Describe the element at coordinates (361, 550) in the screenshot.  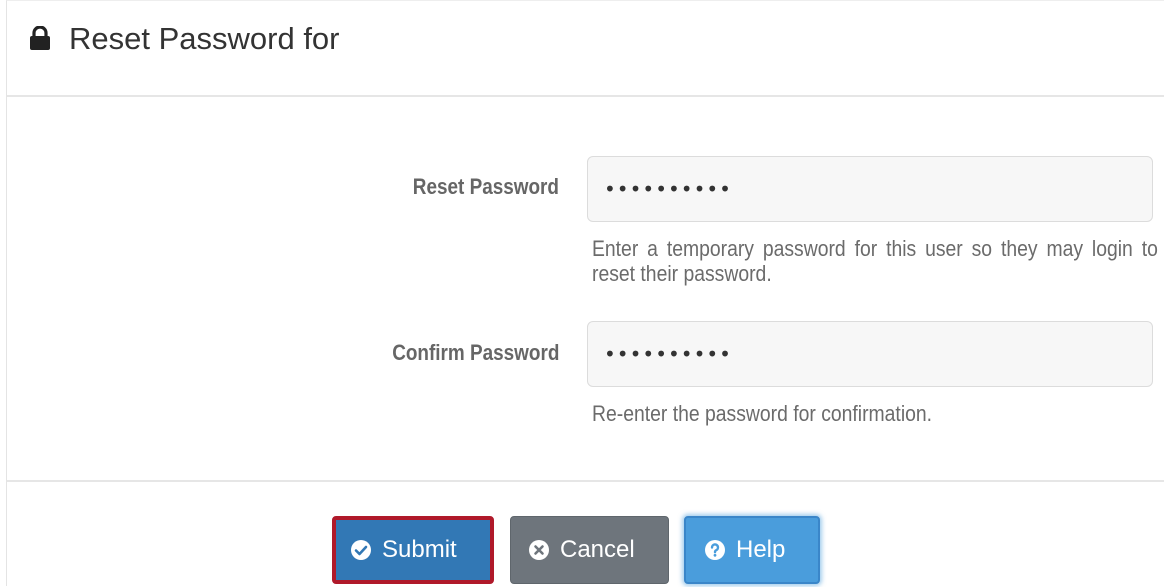
I see `check-circle-icon` at that location.